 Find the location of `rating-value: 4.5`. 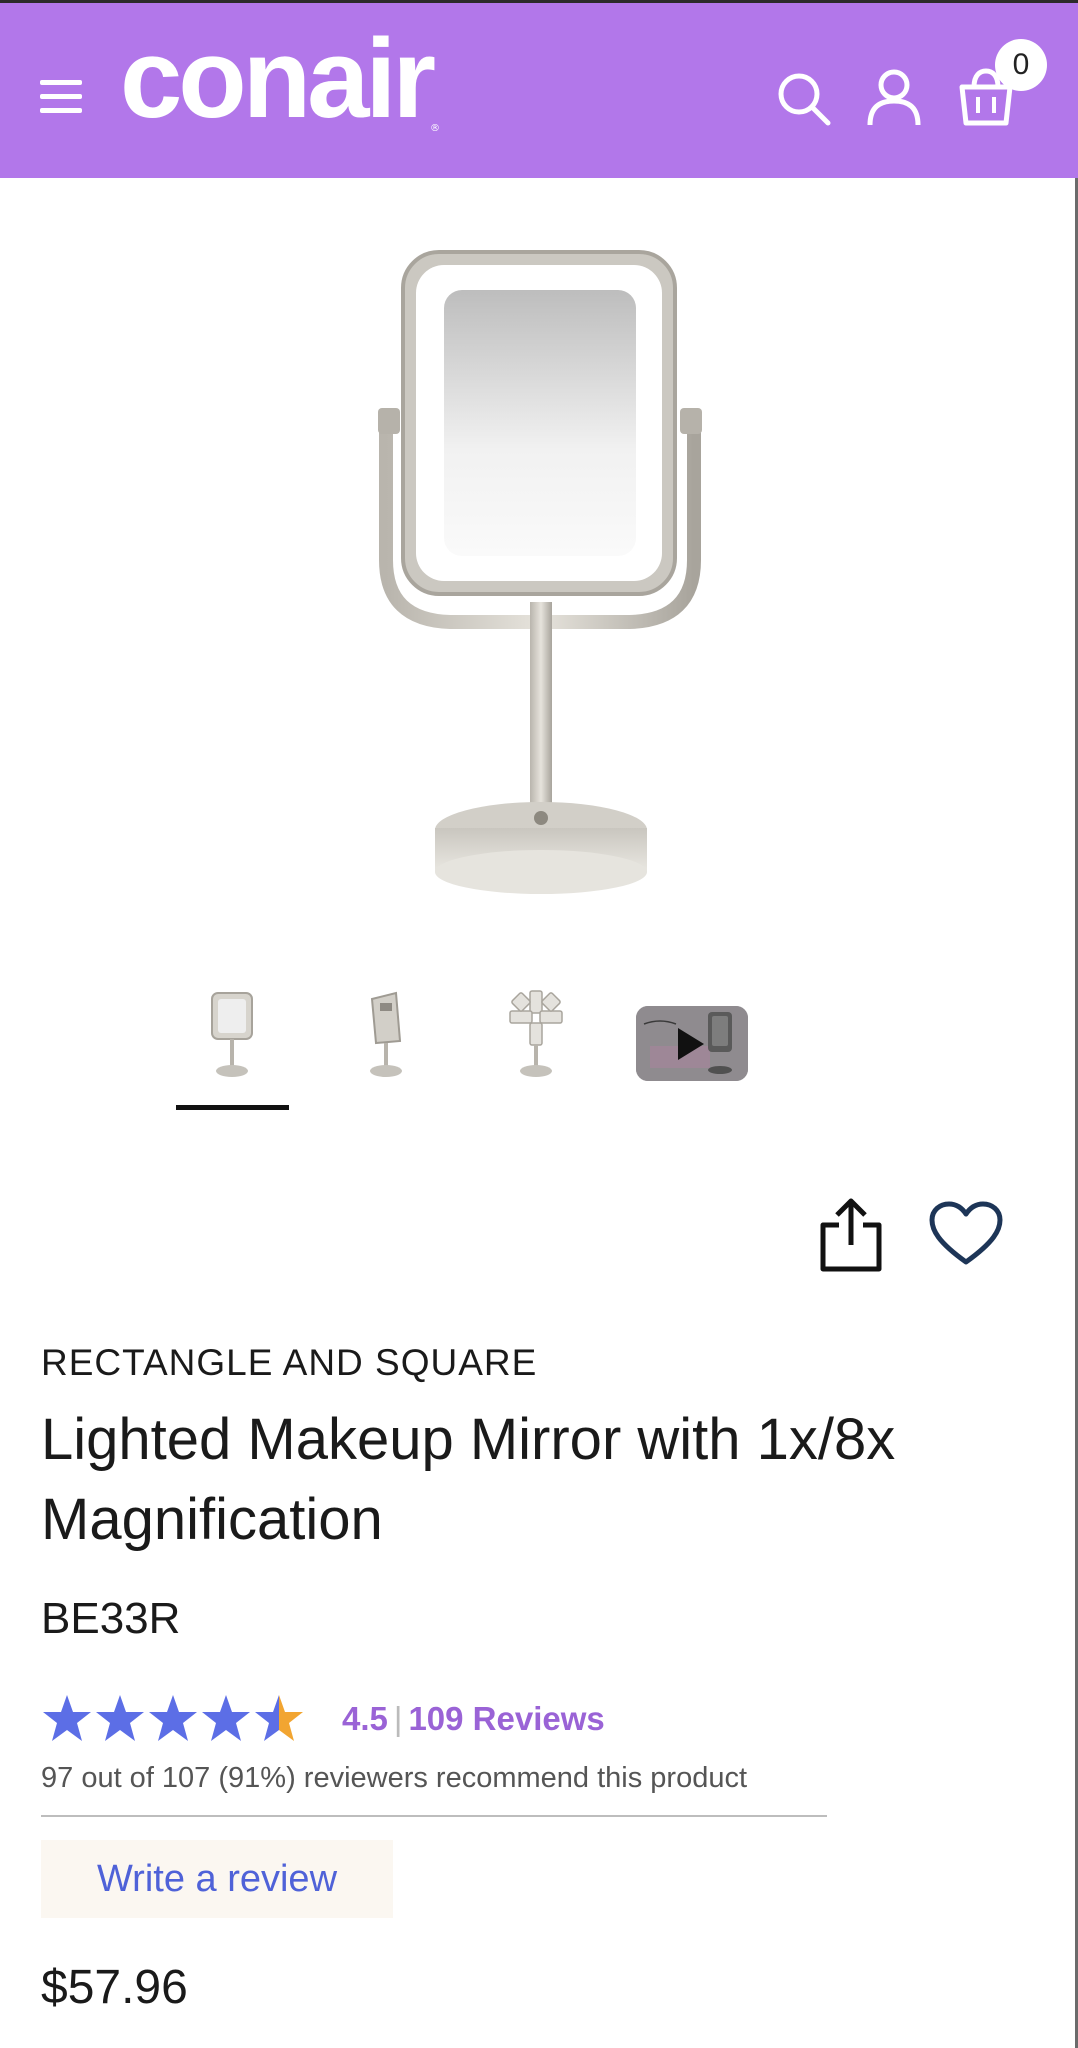

rating-value: 4.5 is located at coordinates (365, 1718).